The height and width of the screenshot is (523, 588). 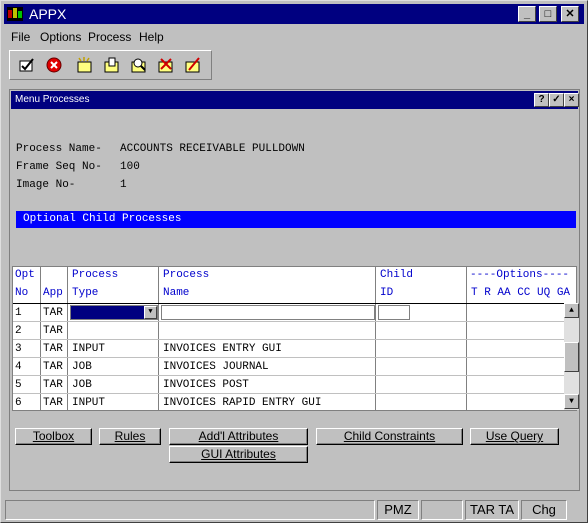 What do you see at coordinates (212, 149) in the screenshot?
I see `process-name-value: ACCOUNTS RECEIVABLE PULLDOWN` at bounding box center [212, 149].